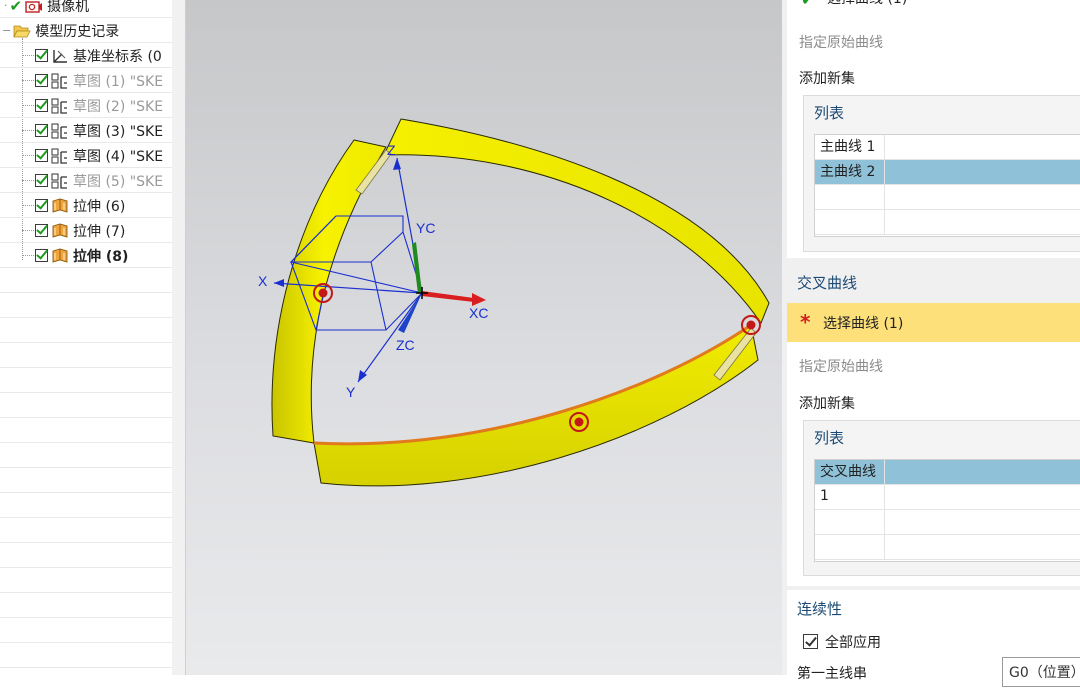 This screenshot has width=1080, height=688. Describe the element at coordinates (86, 205) in the screenshot. I see `tree-row-item: 拉伸 (6)` at that location.